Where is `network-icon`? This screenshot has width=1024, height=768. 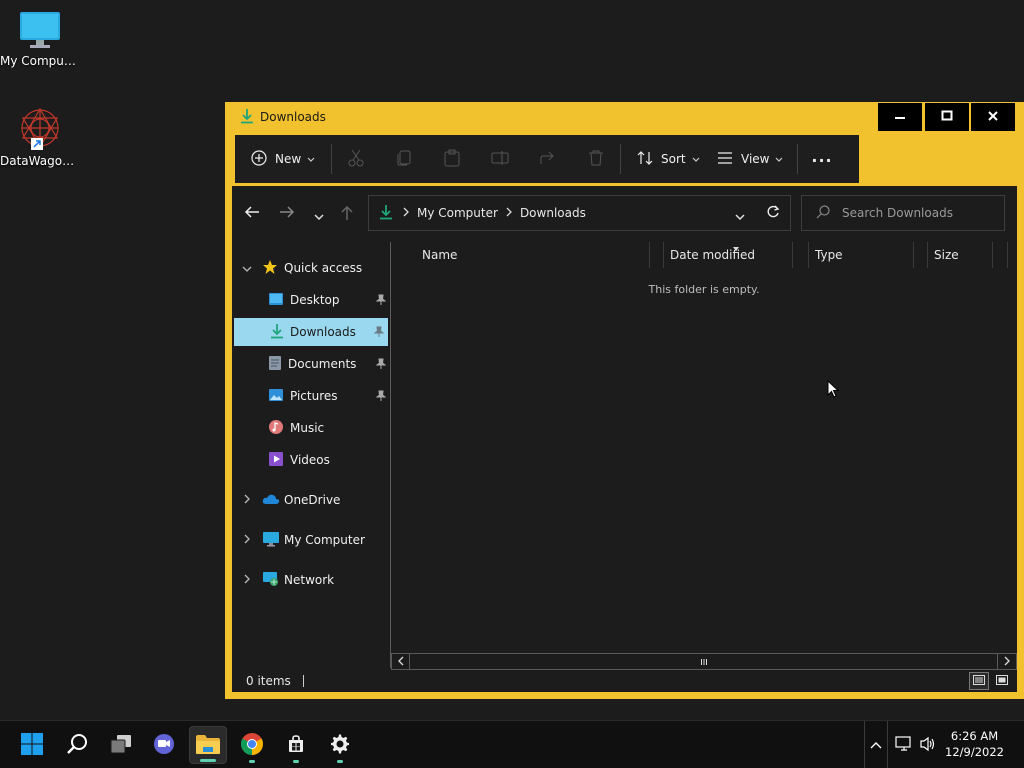 network-icon is located at coordinates (271, 580).